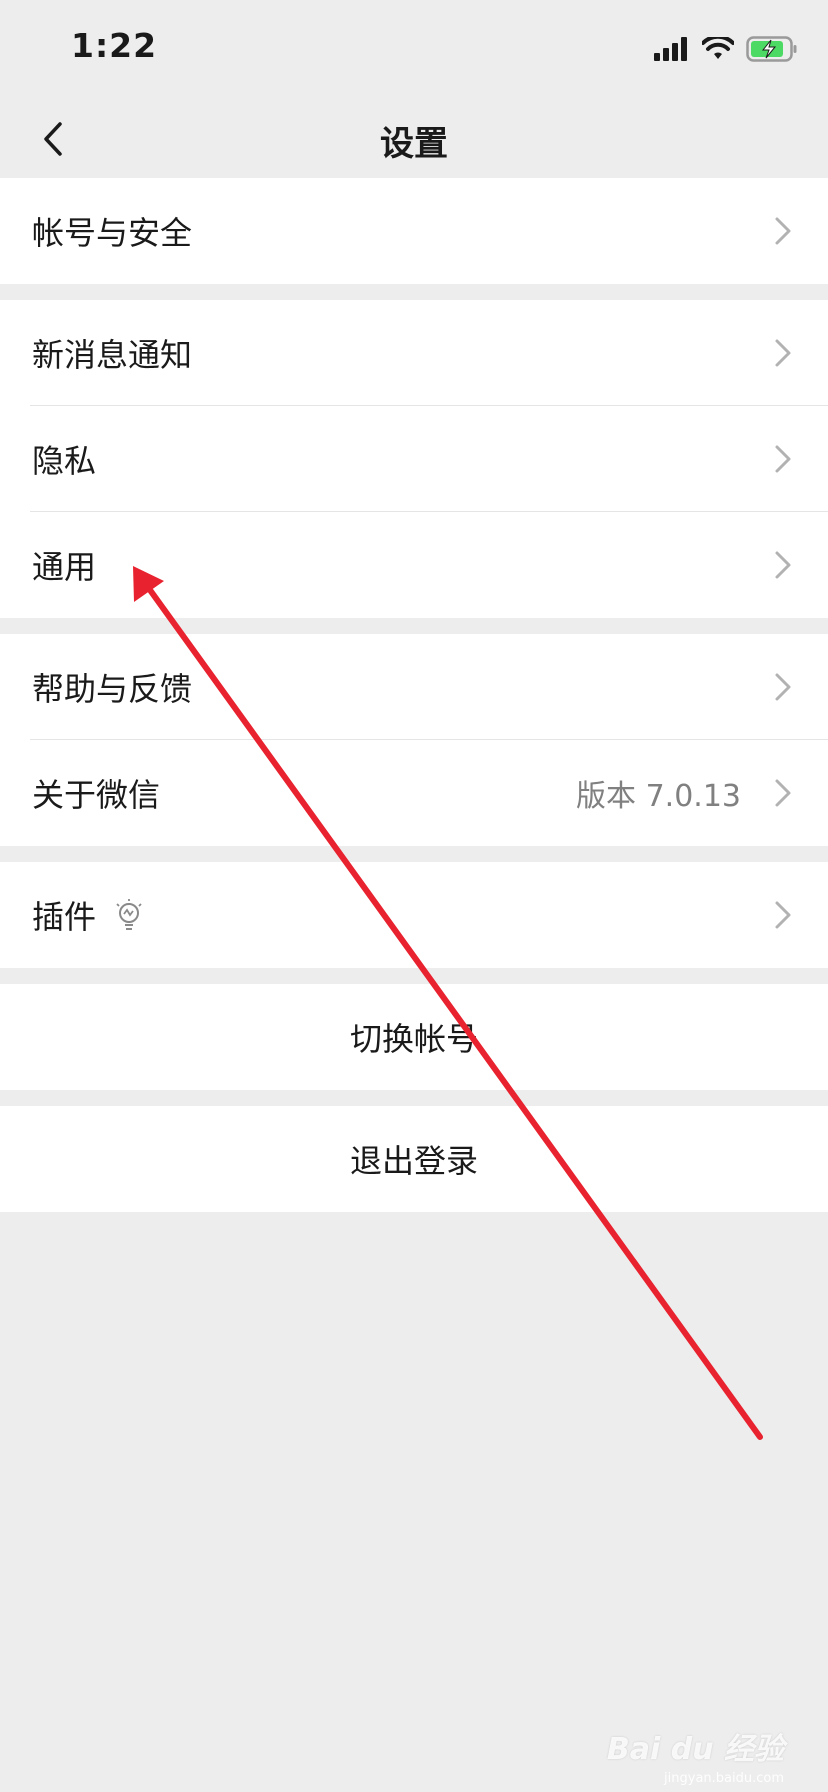  I want to click on logout-section: 退出登录, so click(414, 1159).